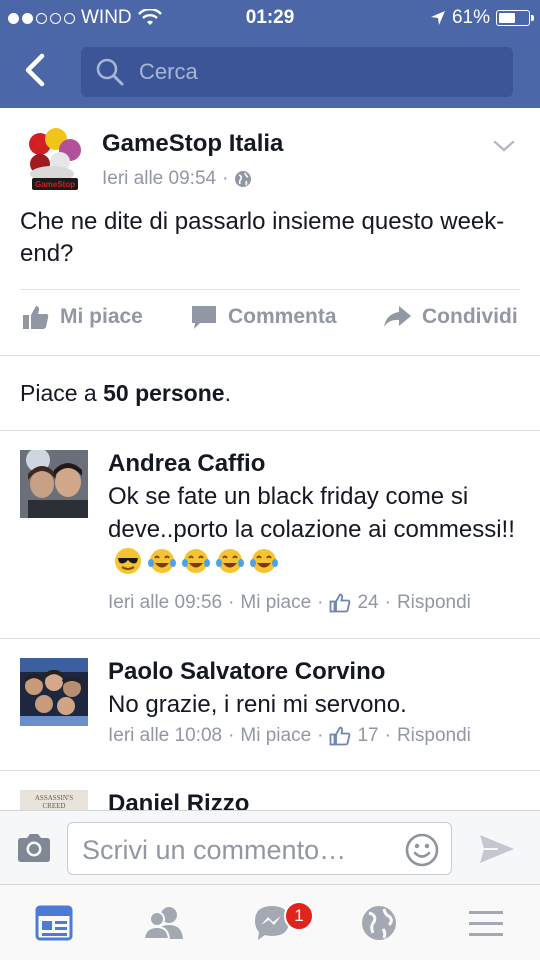 The image size is (540, 960). I want to click on post-timestamp: Ieri alle 09:54, so click(159, 179).